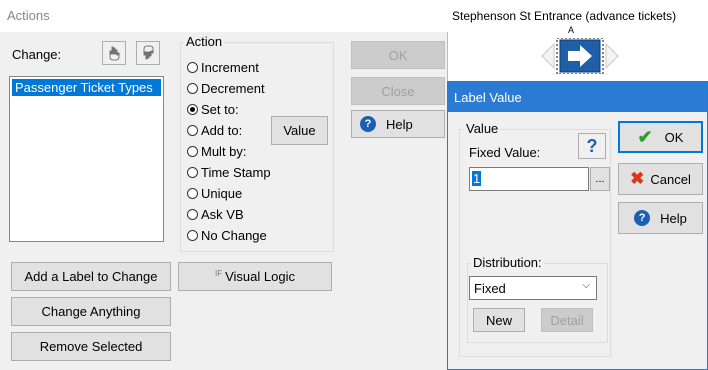 The width and height of the screenshot is (708, 370). Describe the element at coordinates (529, 179) in the screenshot. I see `fixed-value-input: 1` at that location.